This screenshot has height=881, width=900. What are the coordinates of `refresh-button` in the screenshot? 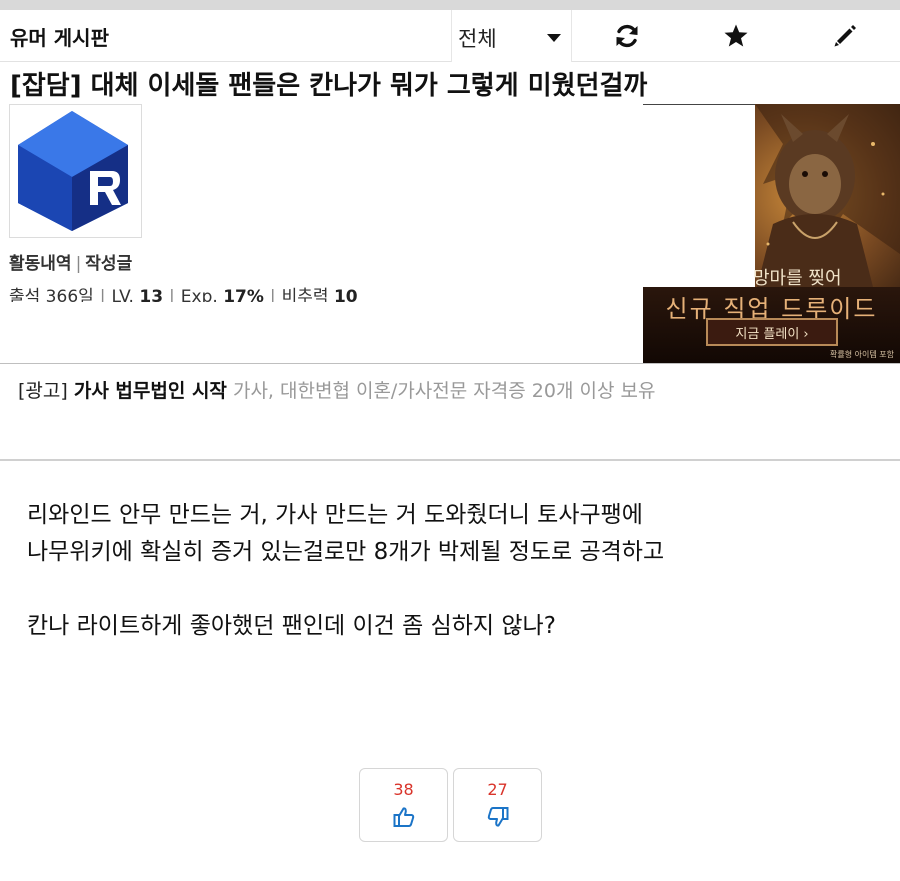 It's located at (627, 36).